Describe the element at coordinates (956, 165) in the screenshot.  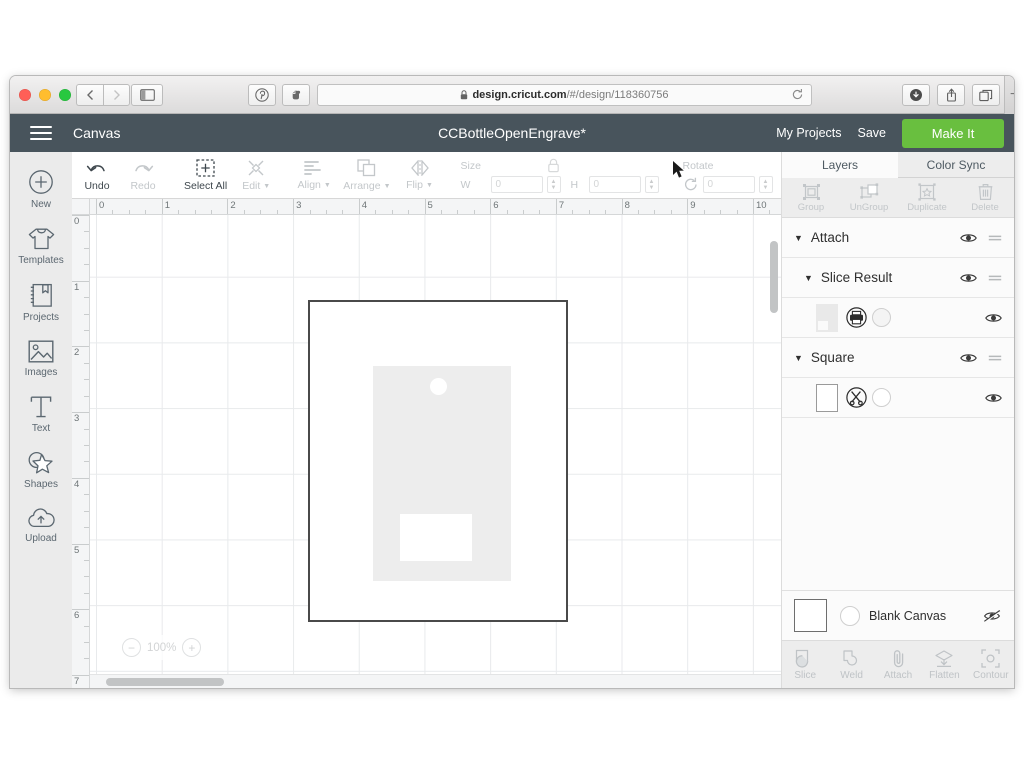
I see `tab-color-sync: Color Sync` at that location.